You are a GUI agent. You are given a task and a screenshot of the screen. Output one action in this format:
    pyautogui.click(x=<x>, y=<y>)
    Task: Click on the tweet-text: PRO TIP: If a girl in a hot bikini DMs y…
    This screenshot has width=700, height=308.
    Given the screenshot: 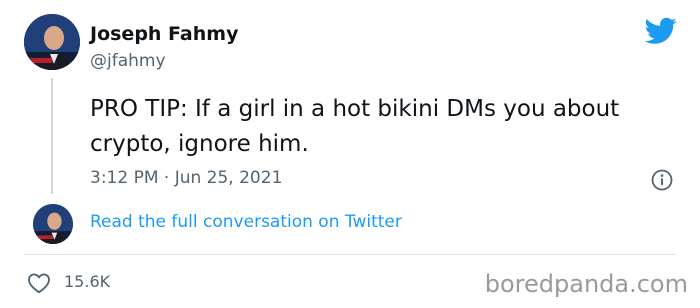 What is the action you would take?
    pyautogui.click(x=355, y=126)
    